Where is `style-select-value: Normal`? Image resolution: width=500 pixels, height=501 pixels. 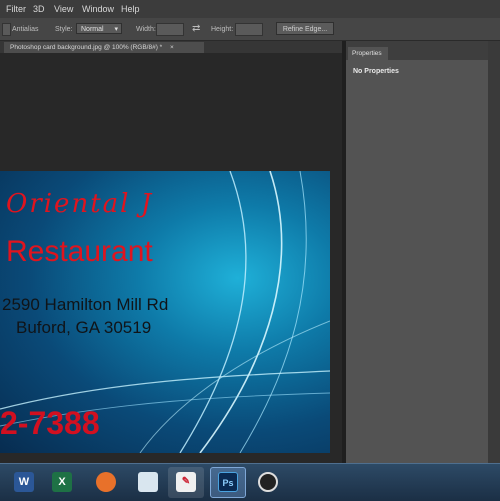 style-select-value: Normal is located at coordinates (92, 29).